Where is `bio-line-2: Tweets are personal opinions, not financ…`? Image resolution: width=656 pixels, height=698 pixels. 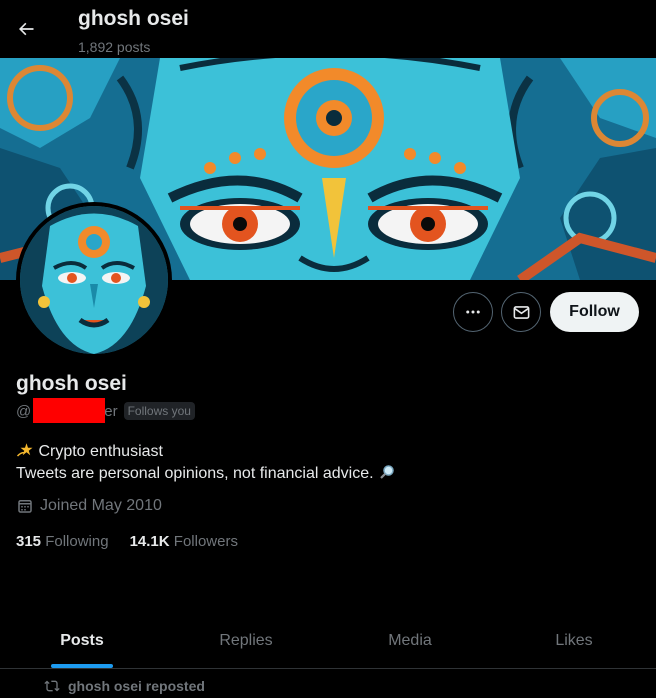 bio-line-2: Tweets are personal opinions, not financ… is located at coordinates (206, 474).